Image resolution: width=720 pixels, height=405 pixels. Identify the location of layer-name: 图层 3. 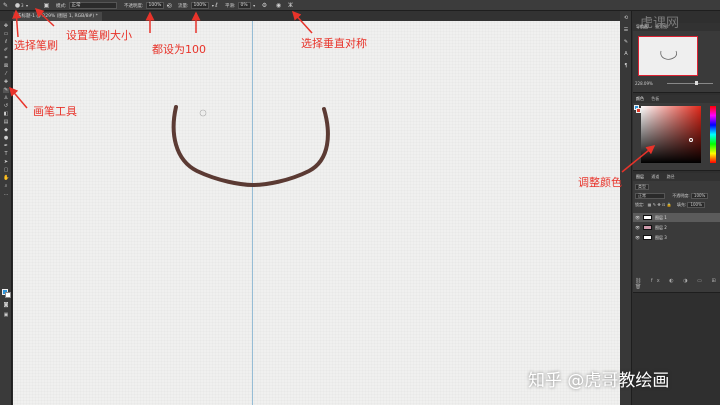
(661, 237).